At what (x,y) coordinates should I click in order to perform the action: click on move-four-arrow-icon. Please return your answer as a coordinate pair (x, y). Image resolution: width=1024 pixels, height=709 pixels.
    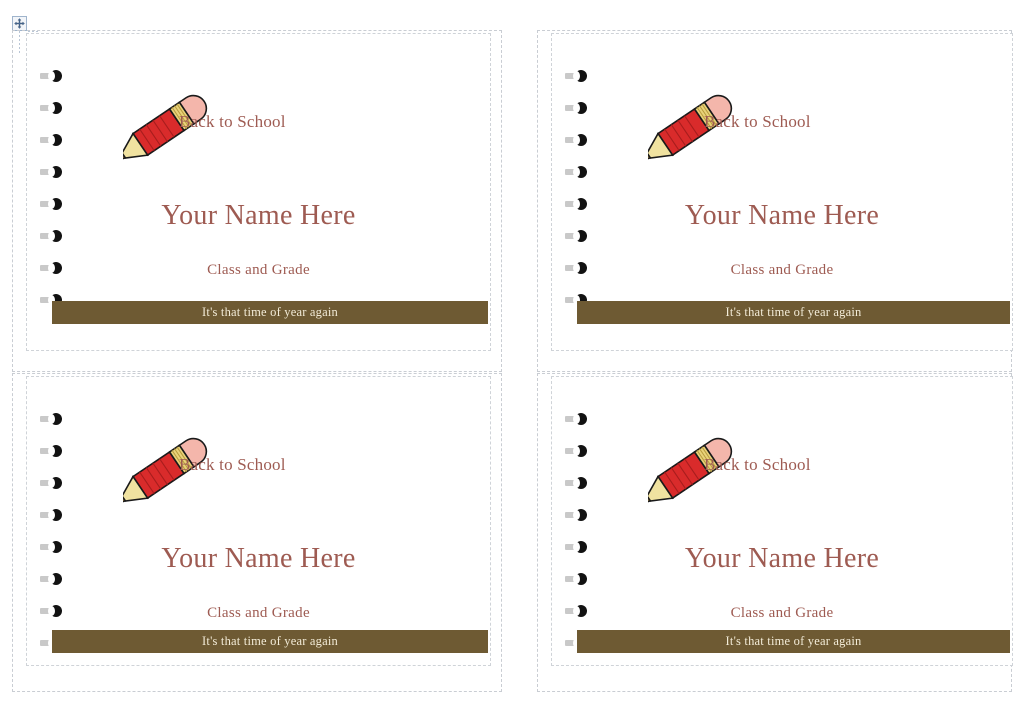
    Looking at the image, I should click on (19, 23).